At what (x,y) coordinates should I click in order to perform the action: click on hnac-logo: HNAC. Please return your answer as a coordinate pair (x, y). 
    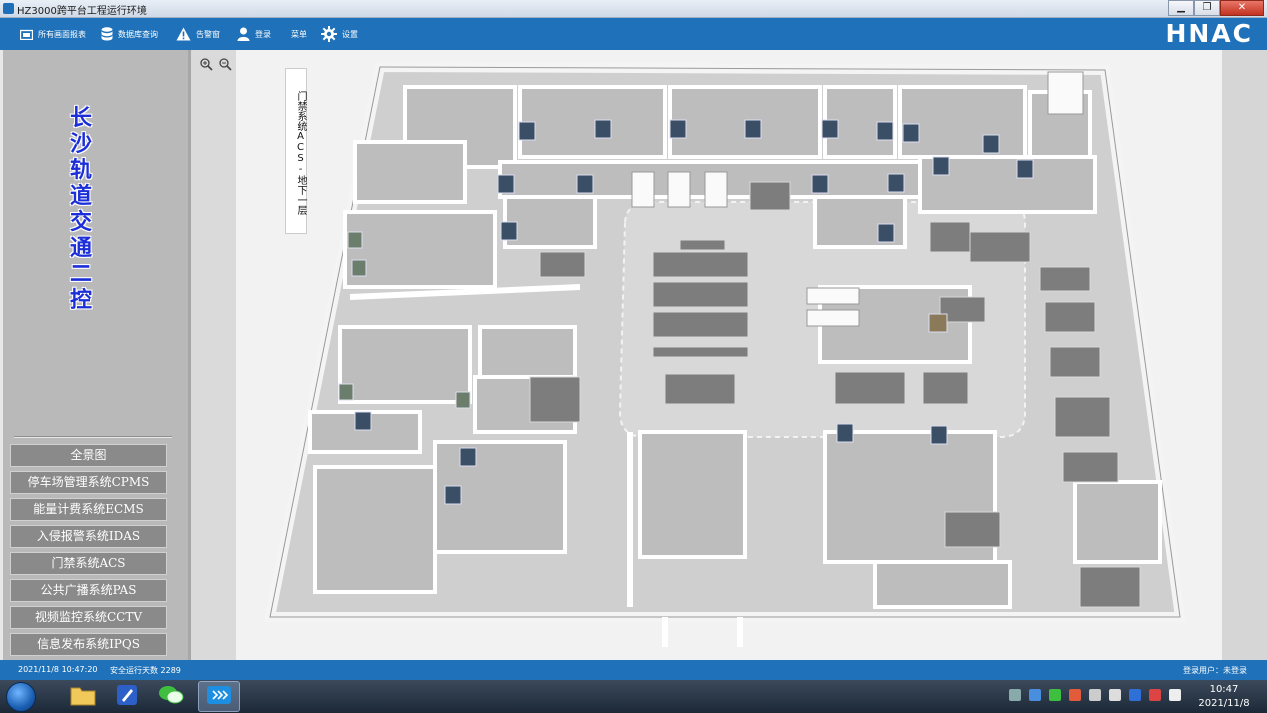
    Looking at the image, I should click on (1209, 33).